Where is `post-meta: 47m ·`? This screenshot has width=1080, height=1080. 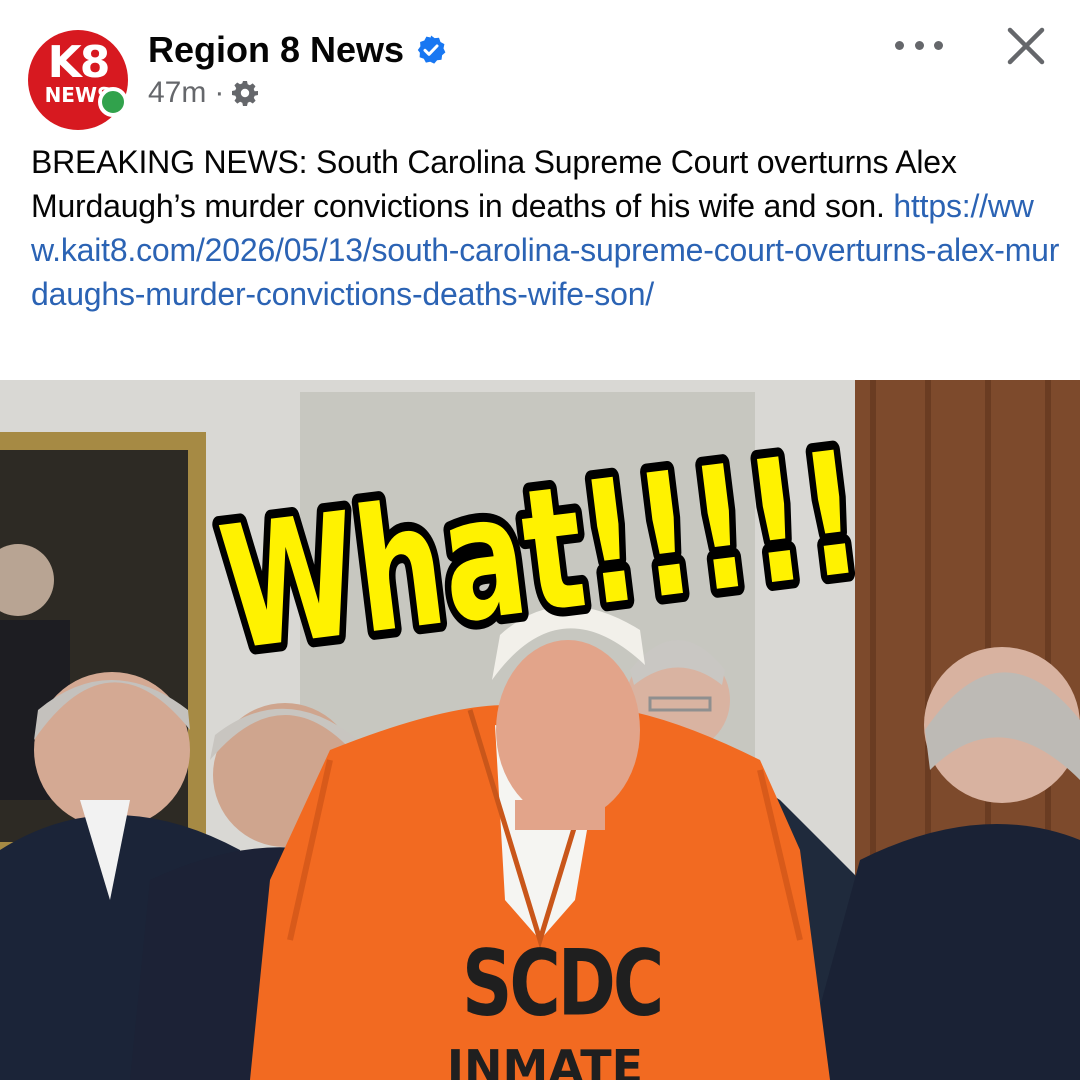 post-meta: 47m · is located at coordinates (203, 93).